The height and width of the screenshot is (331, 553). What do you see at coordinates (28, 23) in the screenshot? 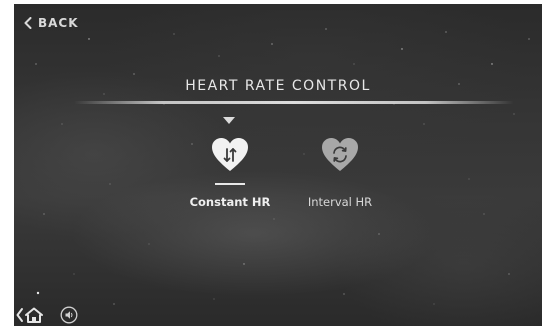
I see `chevron-left-icon` at bounding box center [28, 23].